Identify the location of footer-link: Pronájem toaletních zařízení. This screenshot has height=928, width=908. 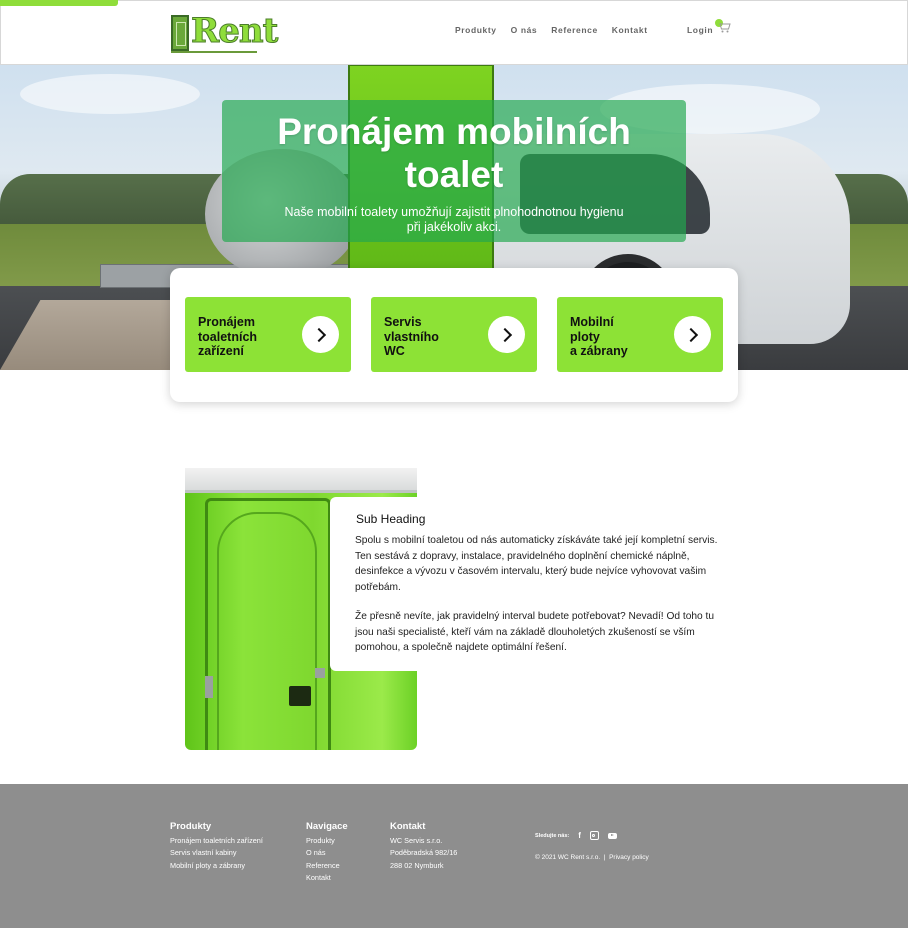
(216, 841).